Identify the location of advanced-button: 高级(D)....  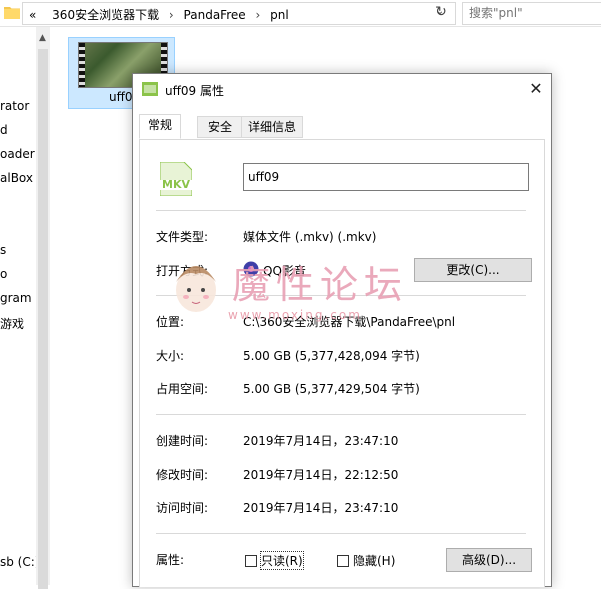
(489, 560).